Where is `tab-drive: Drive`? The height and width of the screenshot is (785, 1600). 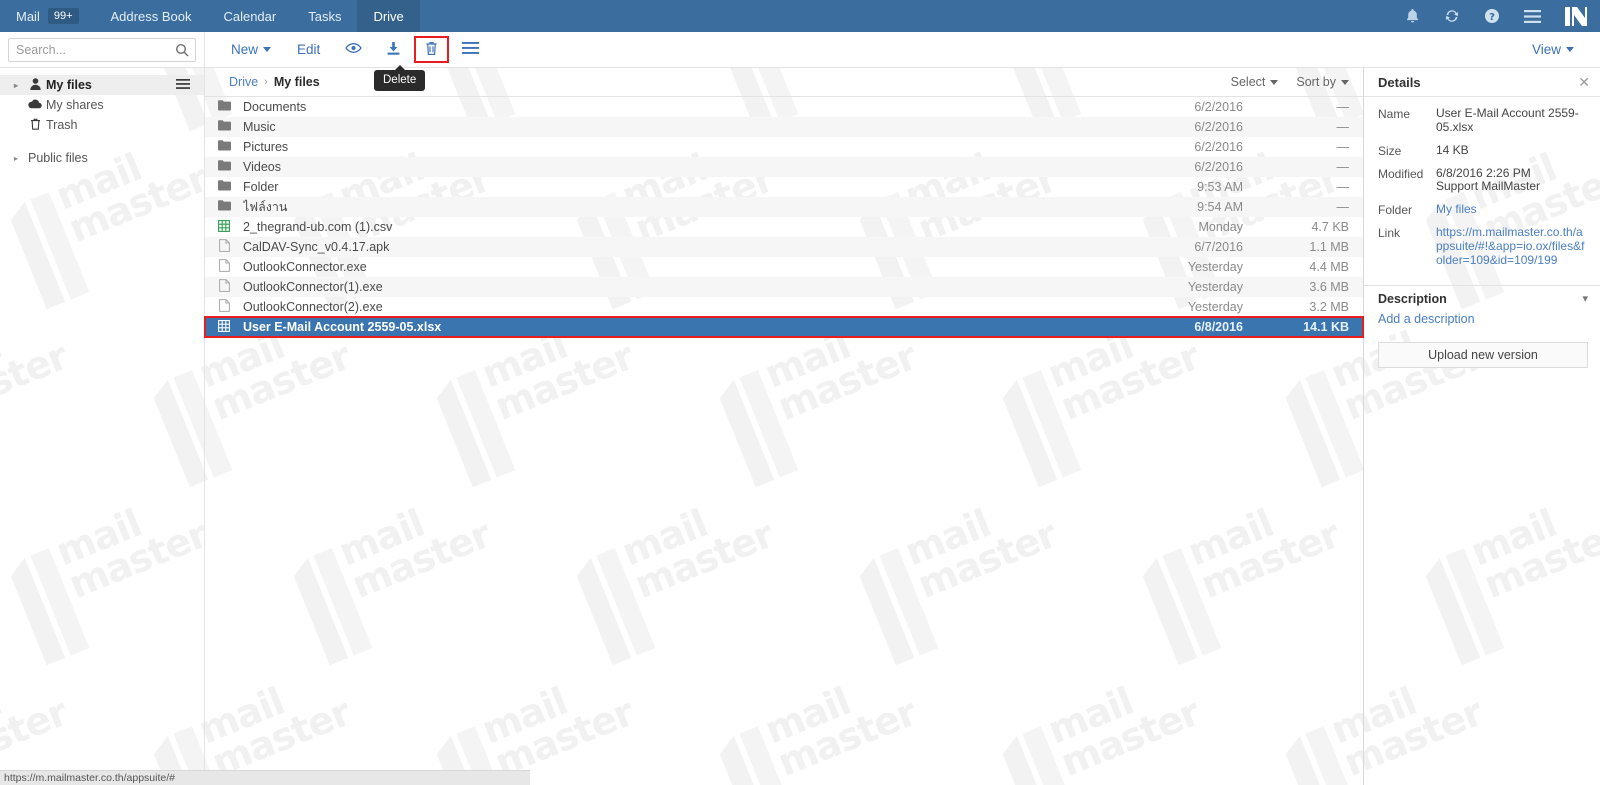
tab-drive: Drive is located at coordinates (388, 16).